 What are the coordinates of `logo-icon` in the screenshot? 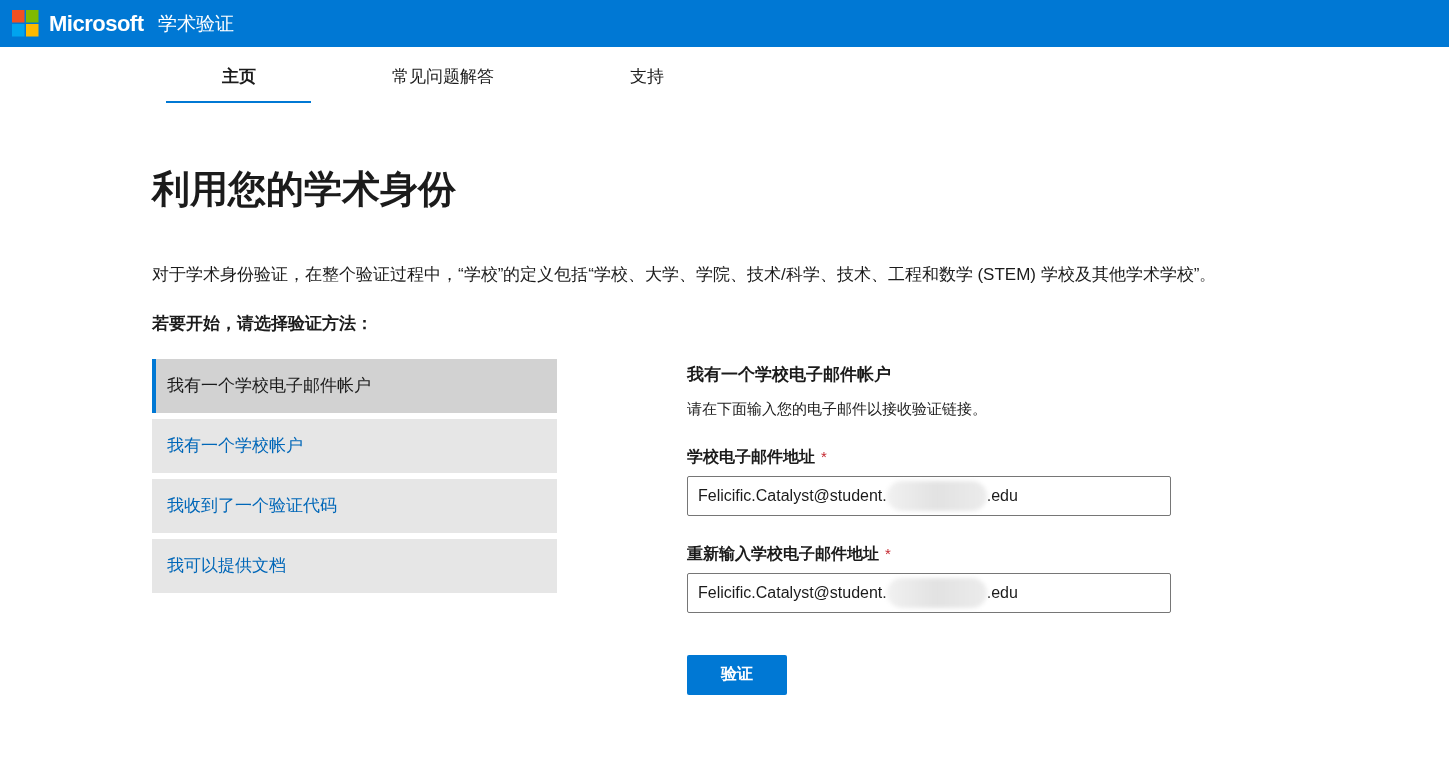 It's located at (25, 23).